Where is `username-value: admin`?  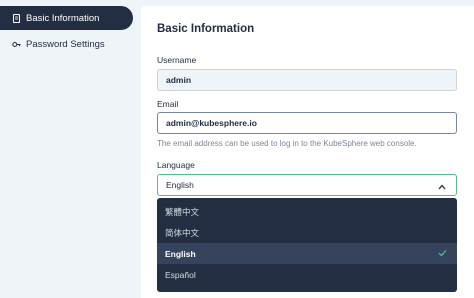
username-value: admin is located at coordinates (179, 80).